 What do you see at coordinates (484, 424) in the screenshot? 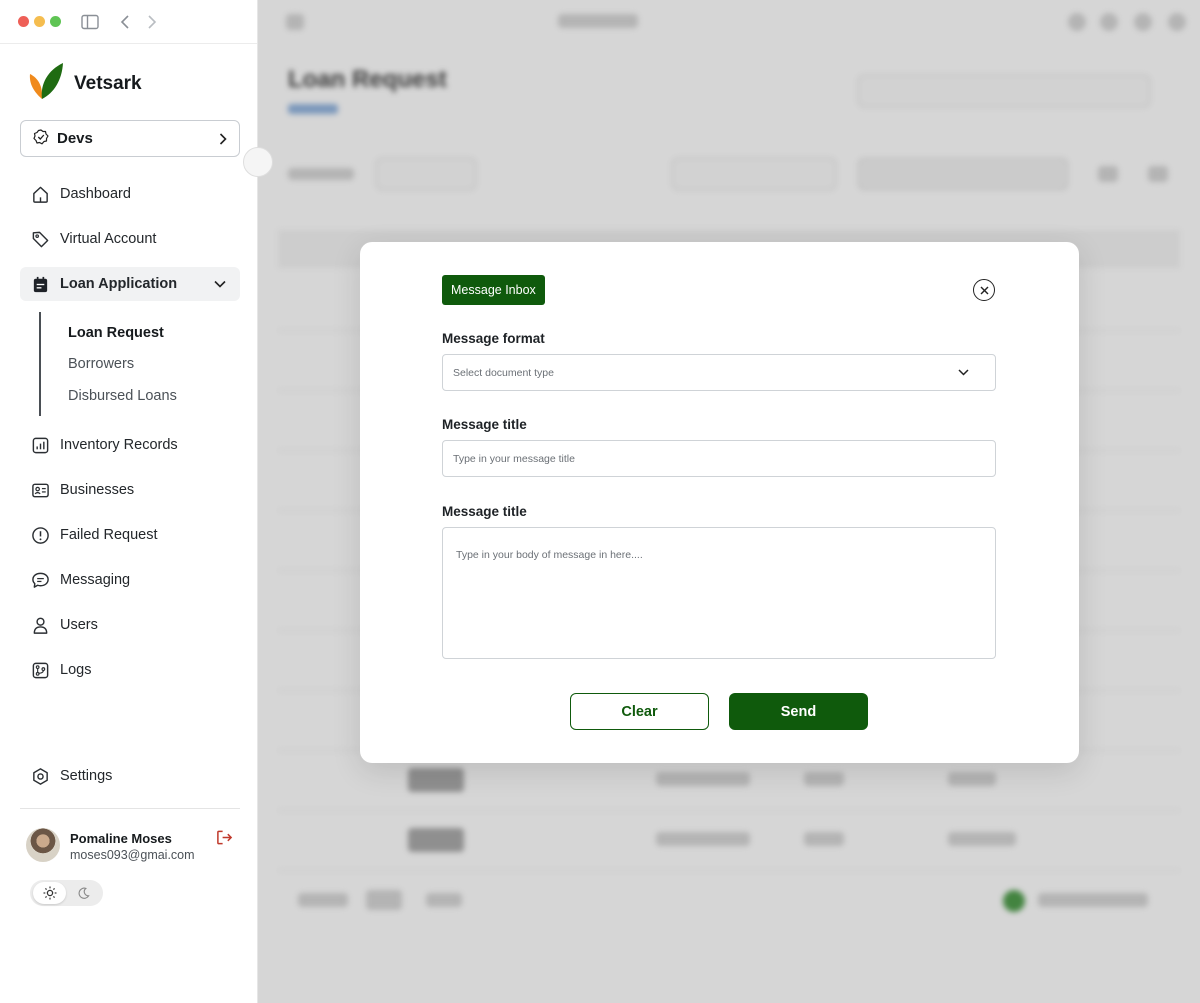
I see `message-title-label: Message title` at bounding box center [484, 424].